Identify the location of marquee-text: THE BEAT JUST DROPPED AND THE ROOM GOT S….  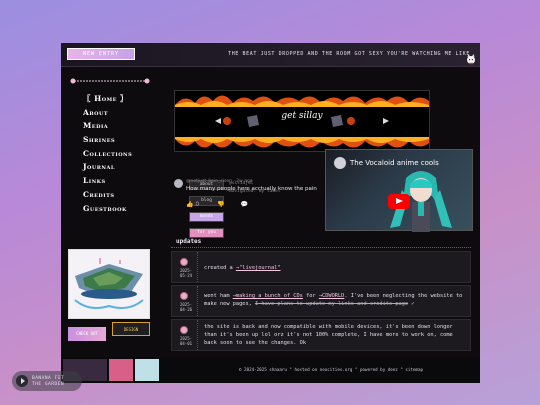
(349, 54).